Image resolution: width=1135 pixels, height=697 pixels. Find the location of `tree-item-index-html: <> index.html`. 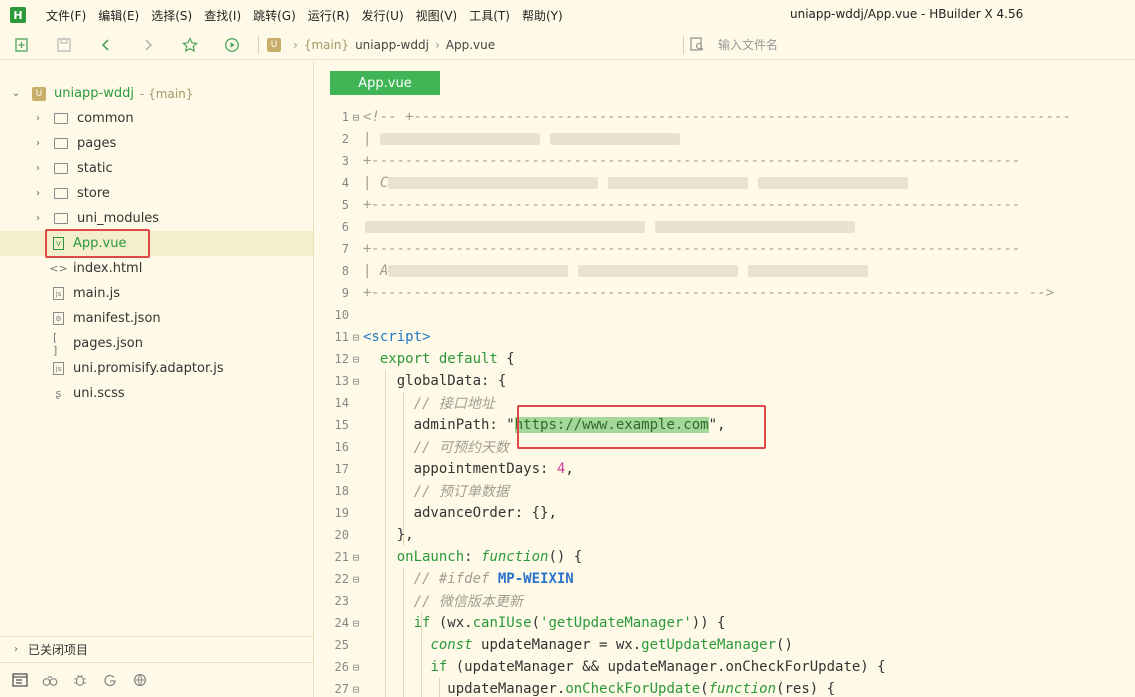

tree-item-index-html: <> index.html is located at coordinates (156, 268).